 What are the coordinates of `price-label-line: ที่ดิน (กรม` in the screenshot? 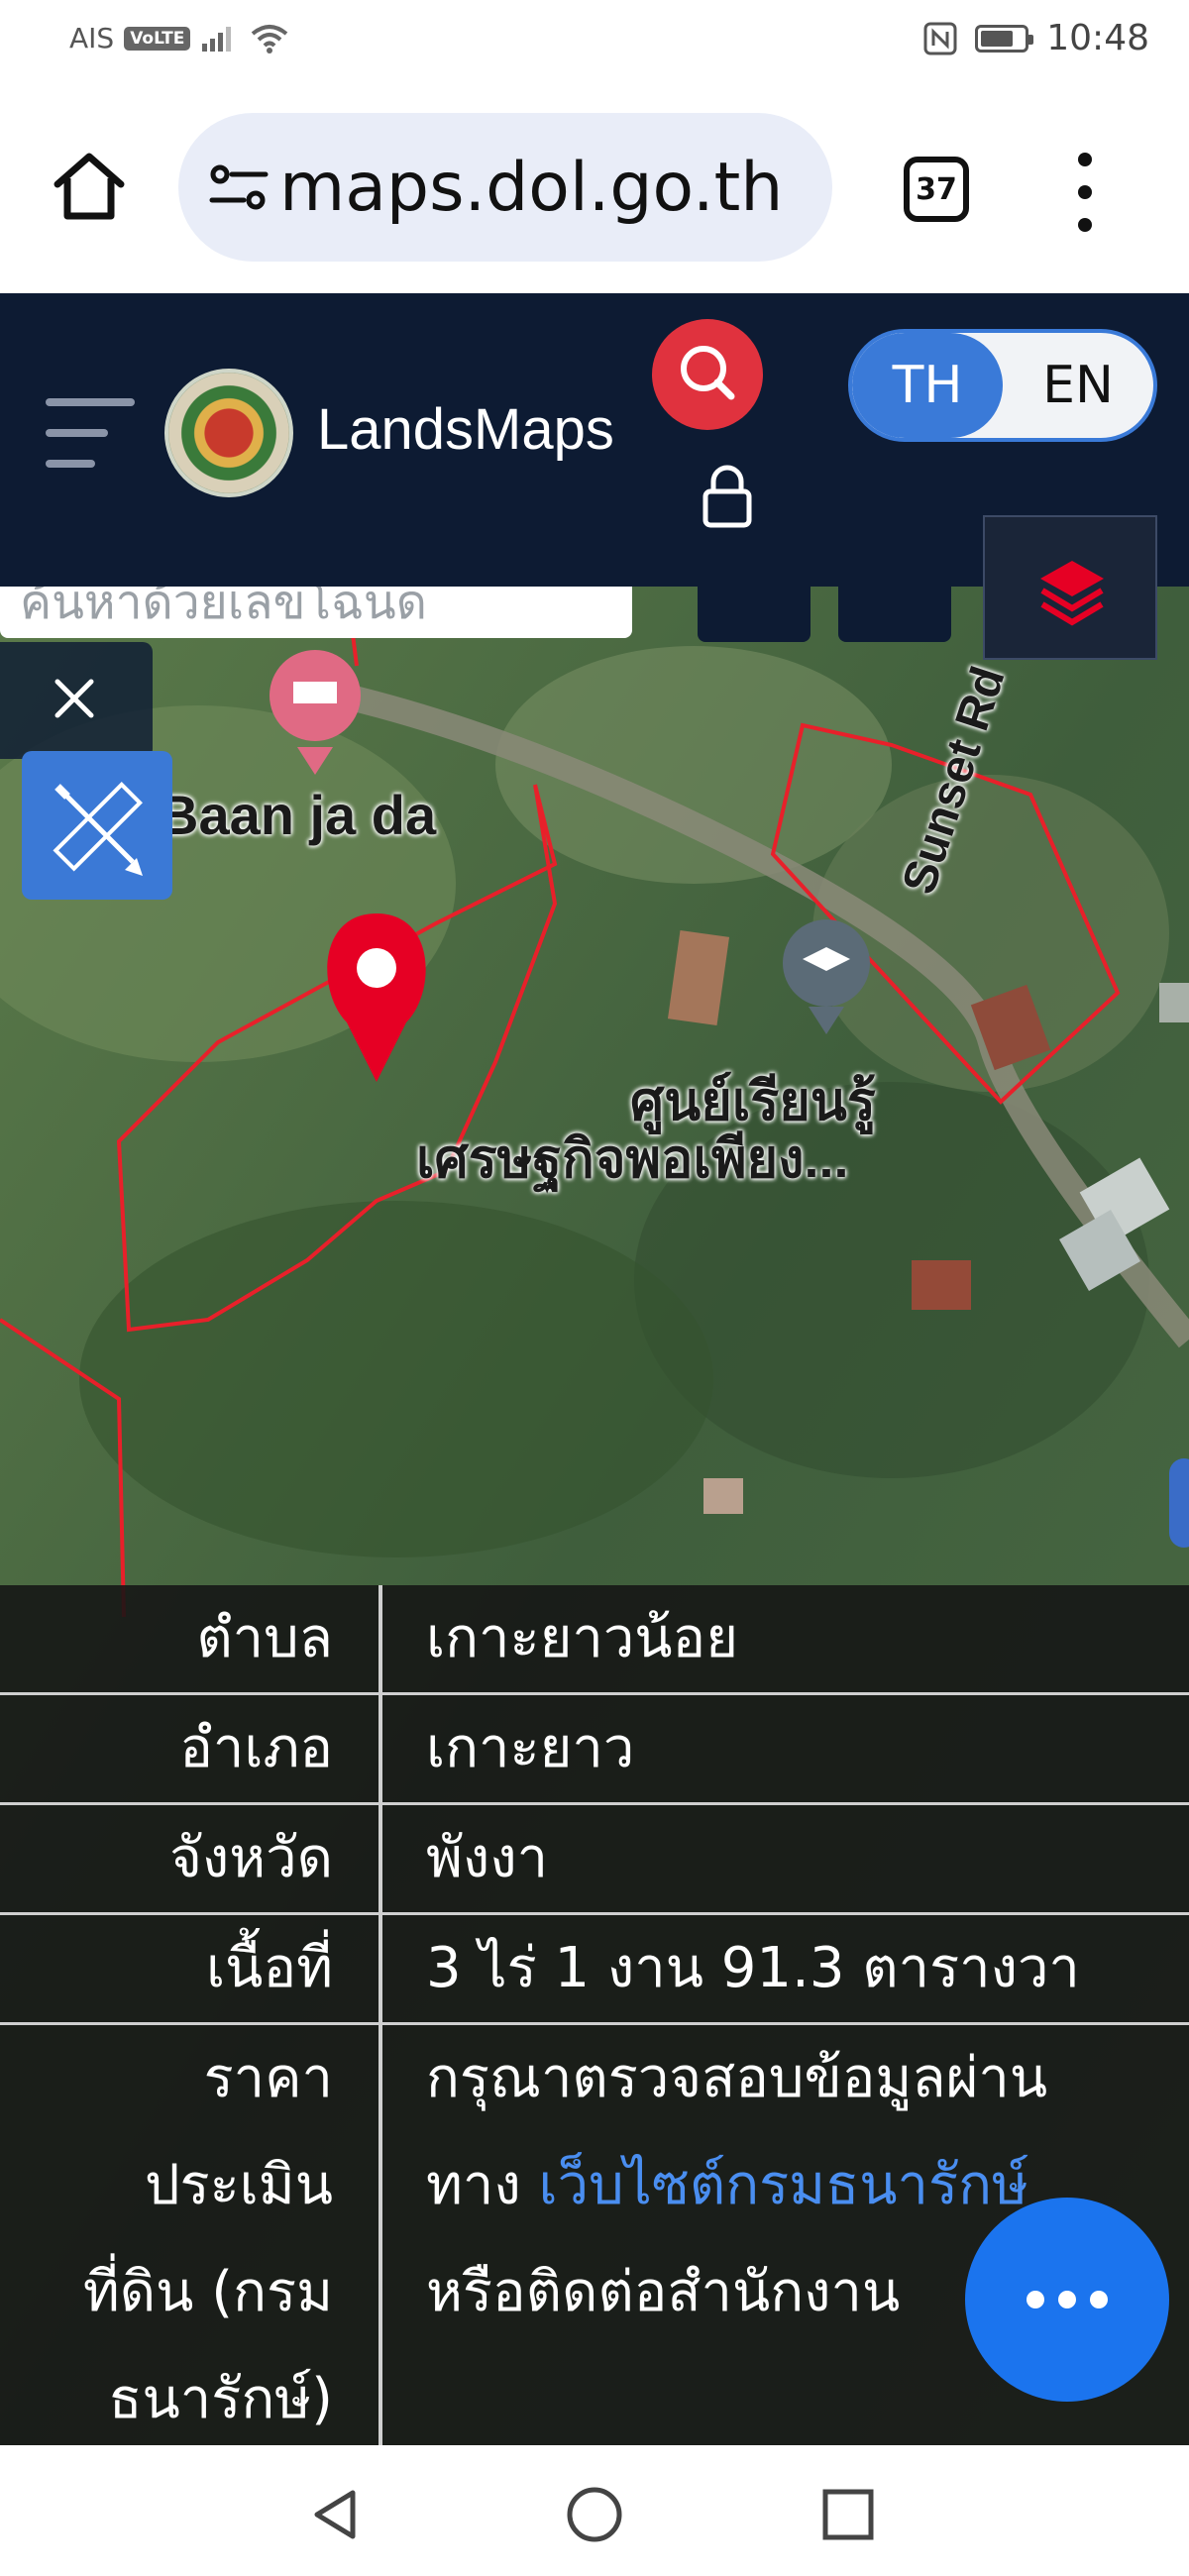 It's located at (207, 2292).